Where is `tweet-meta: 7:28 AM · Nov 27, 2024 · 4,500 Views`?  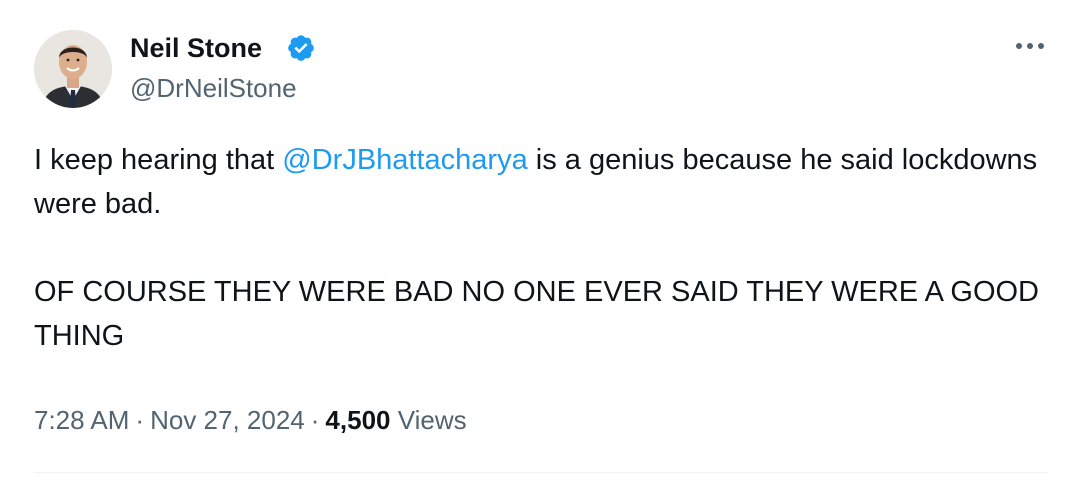 tweet-meta: 7:28 AM · Nov 27, 2024 · 4,500 Views is located at coordinates (250, 420).